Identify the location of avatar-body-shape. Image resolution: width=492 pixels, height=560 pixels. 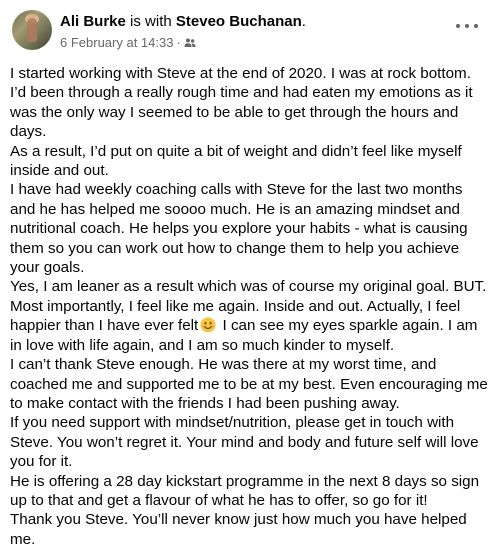
(32, 30).